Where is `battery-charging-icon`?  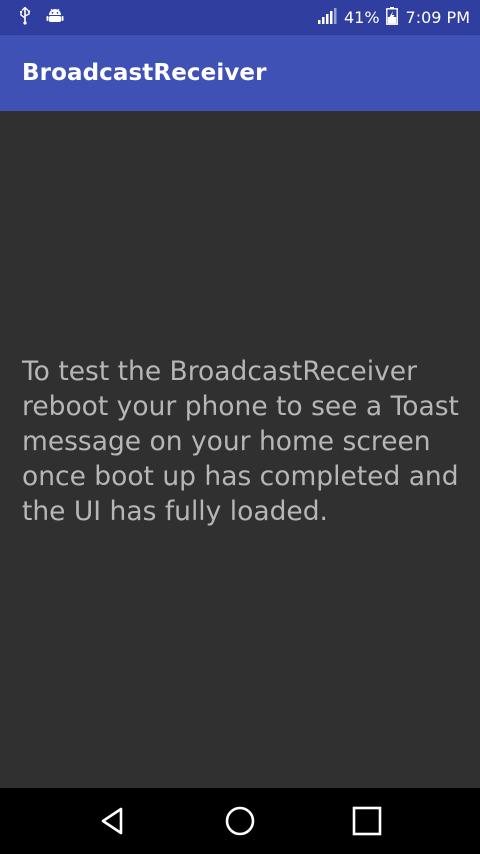 battery-charging-icon is located at coordinates (391, 17).